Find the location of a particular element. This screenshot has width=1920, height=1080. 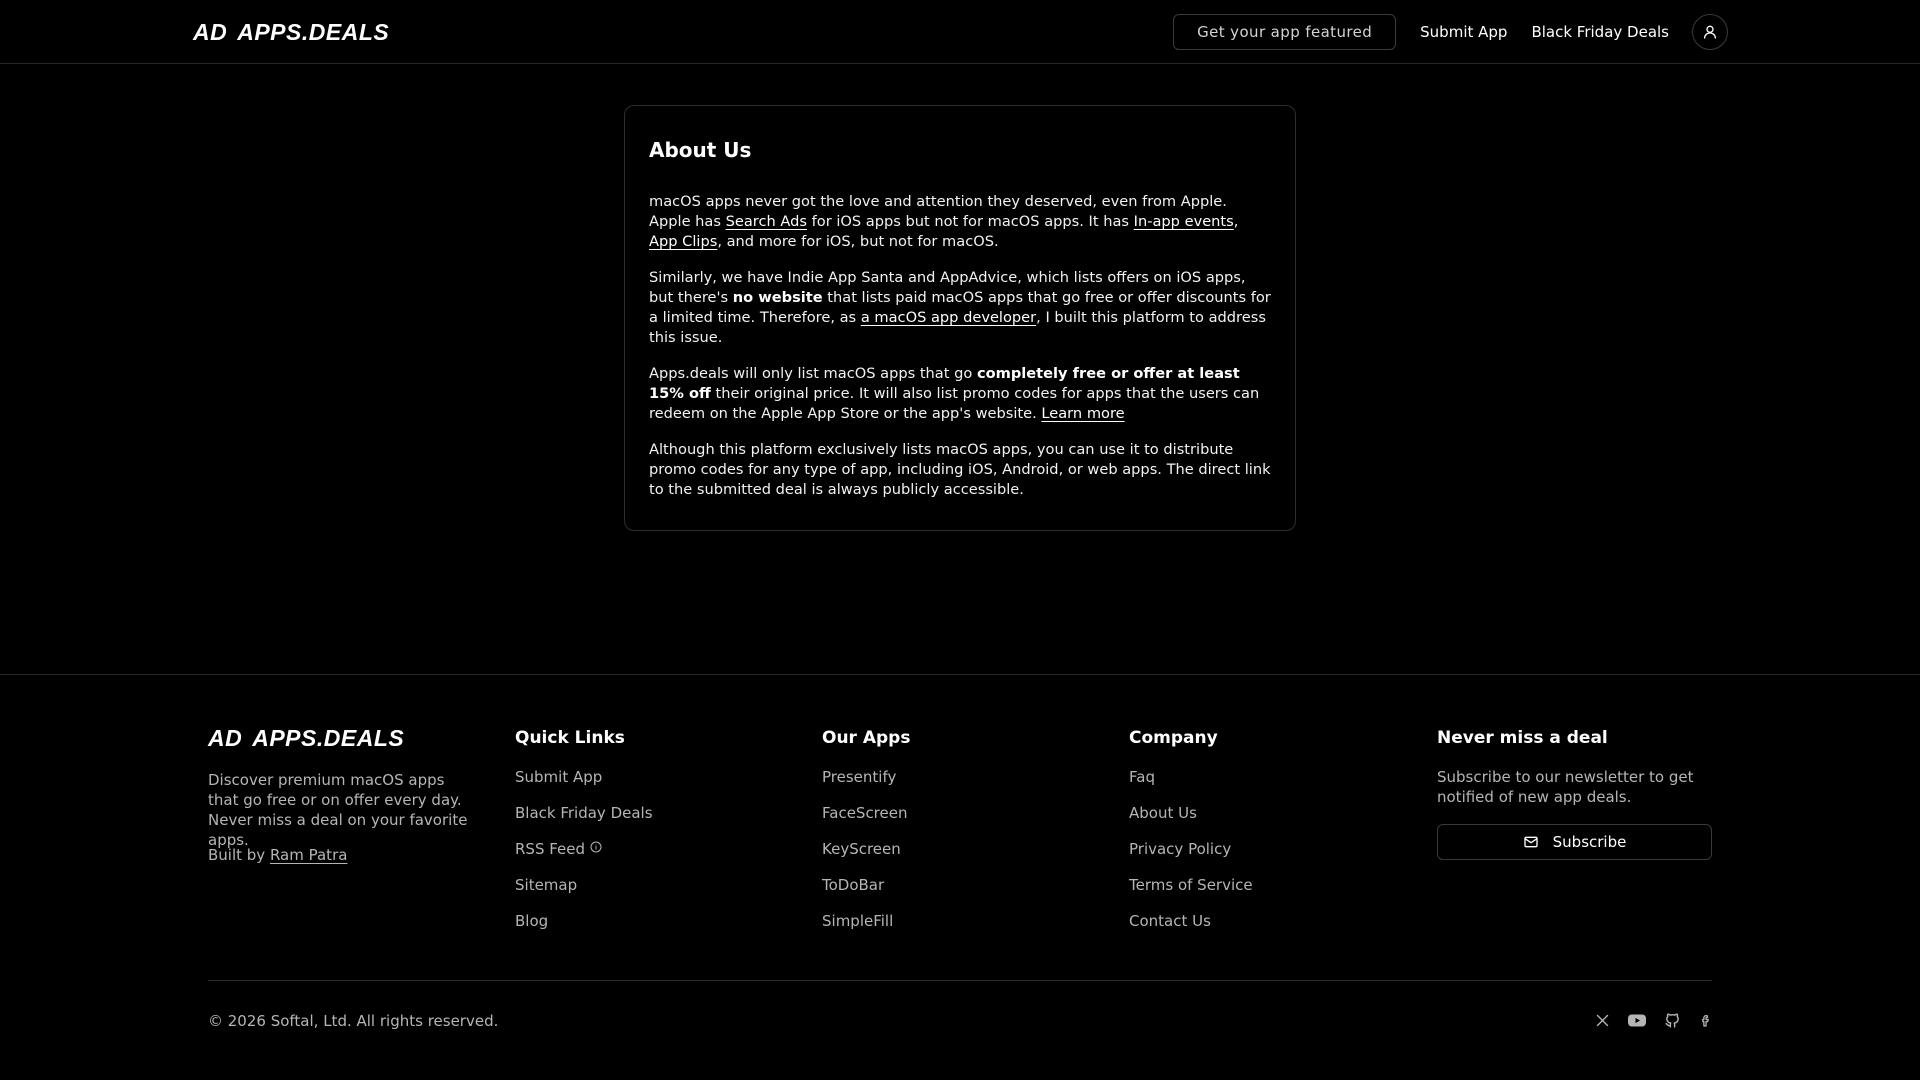

info-icon is located at coordinates (596, 847).